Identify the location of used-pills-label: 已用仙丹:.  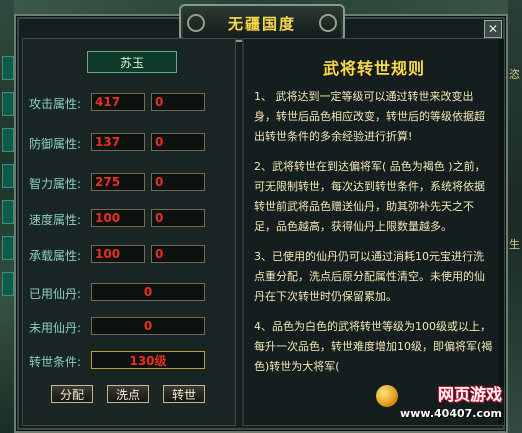
(55, 294).